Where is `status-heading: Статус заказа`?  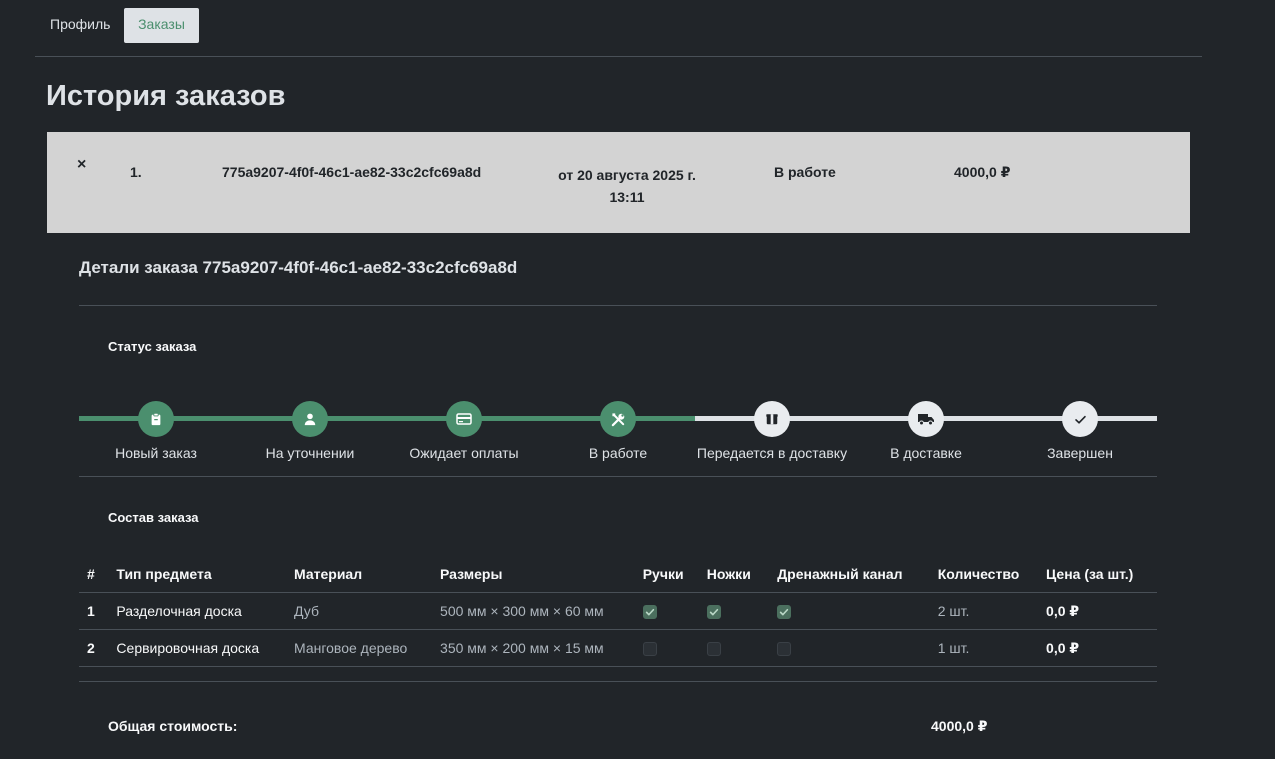
status-heading: Статус заказа is located at coordinates (152, 346).